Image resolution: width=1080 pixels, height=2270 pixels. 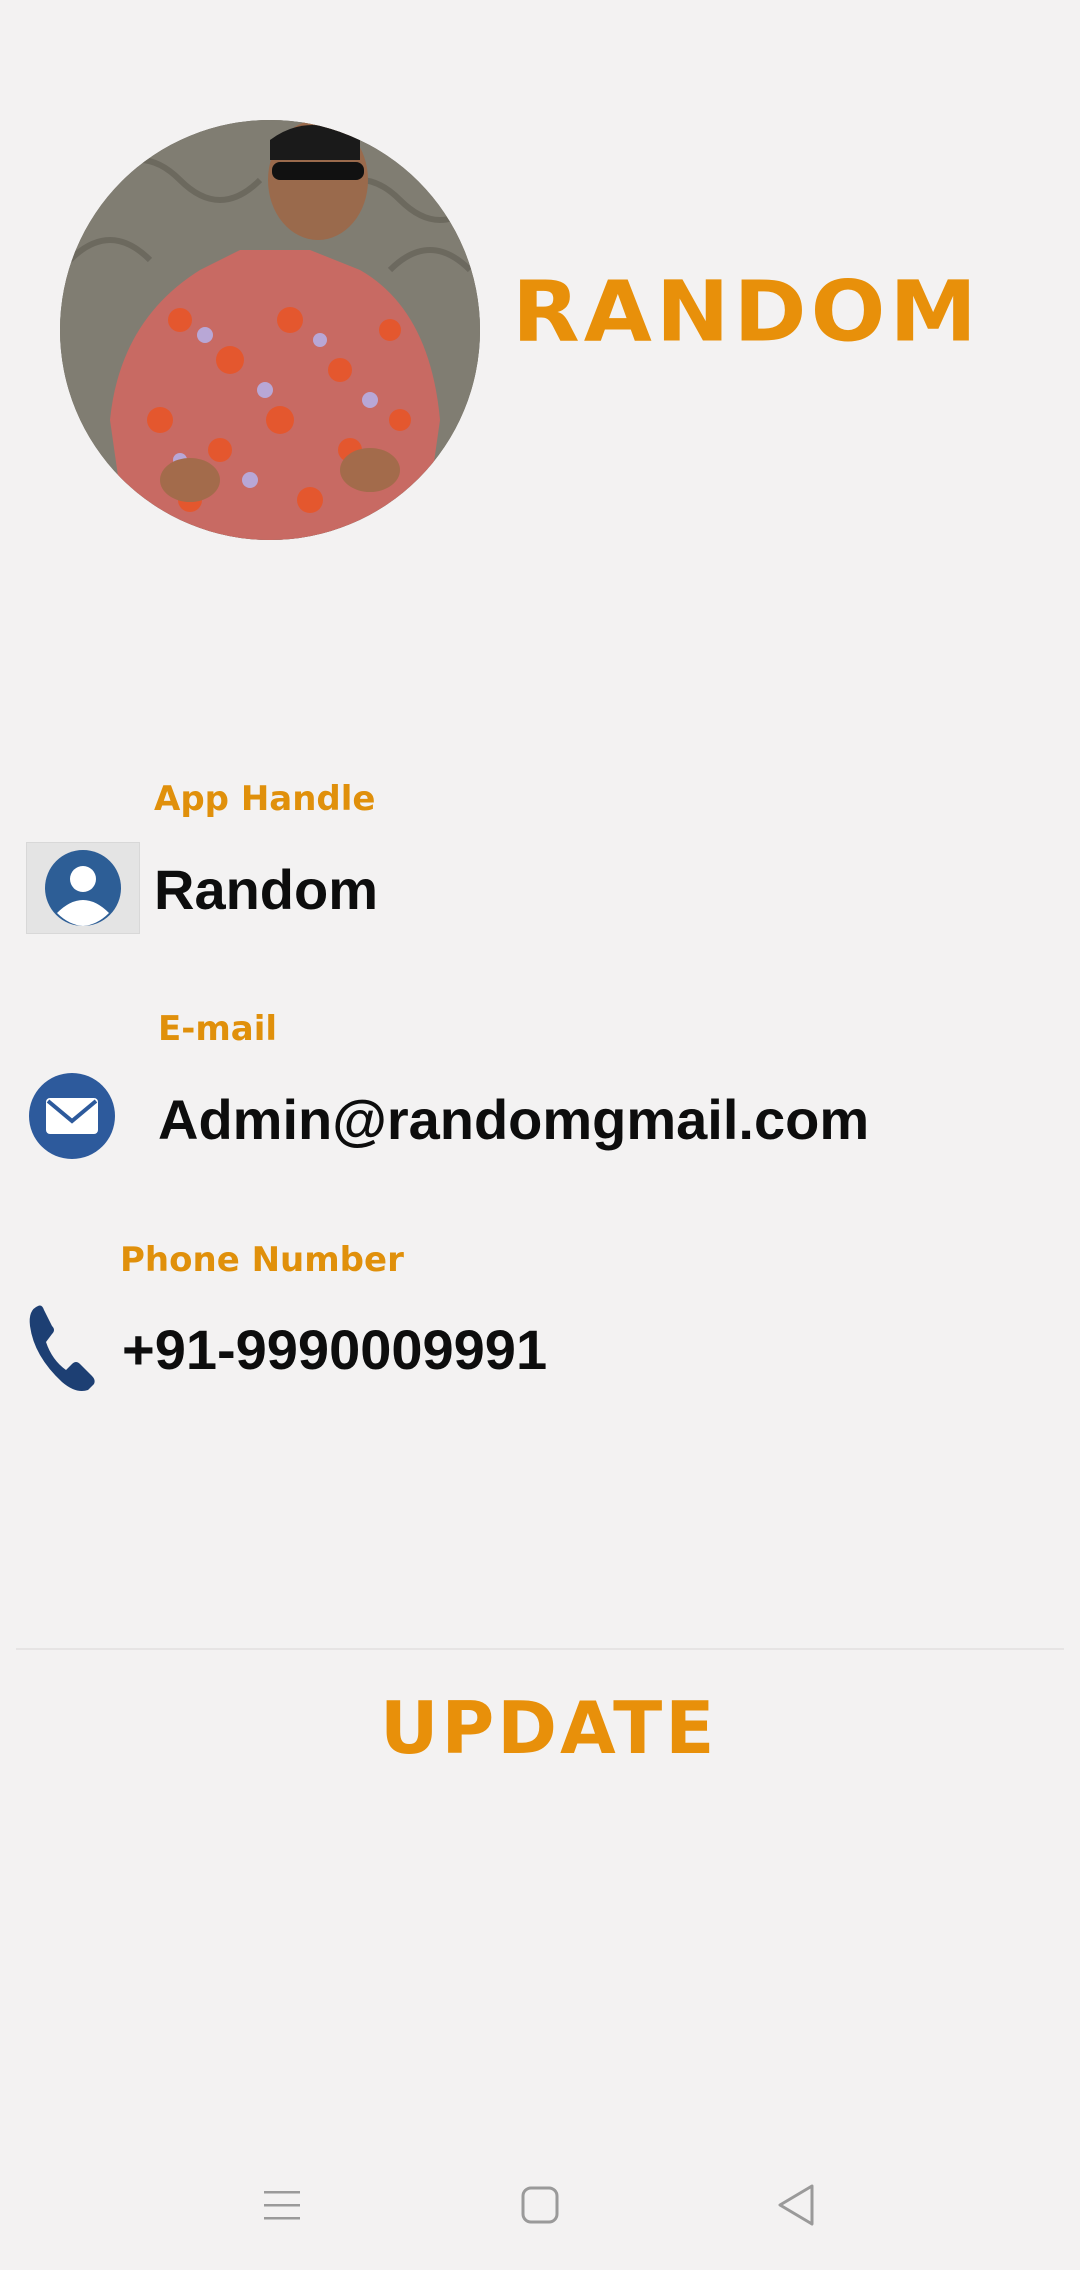 I want to click on email-label: E-mail, so click(x=218, y=1029).